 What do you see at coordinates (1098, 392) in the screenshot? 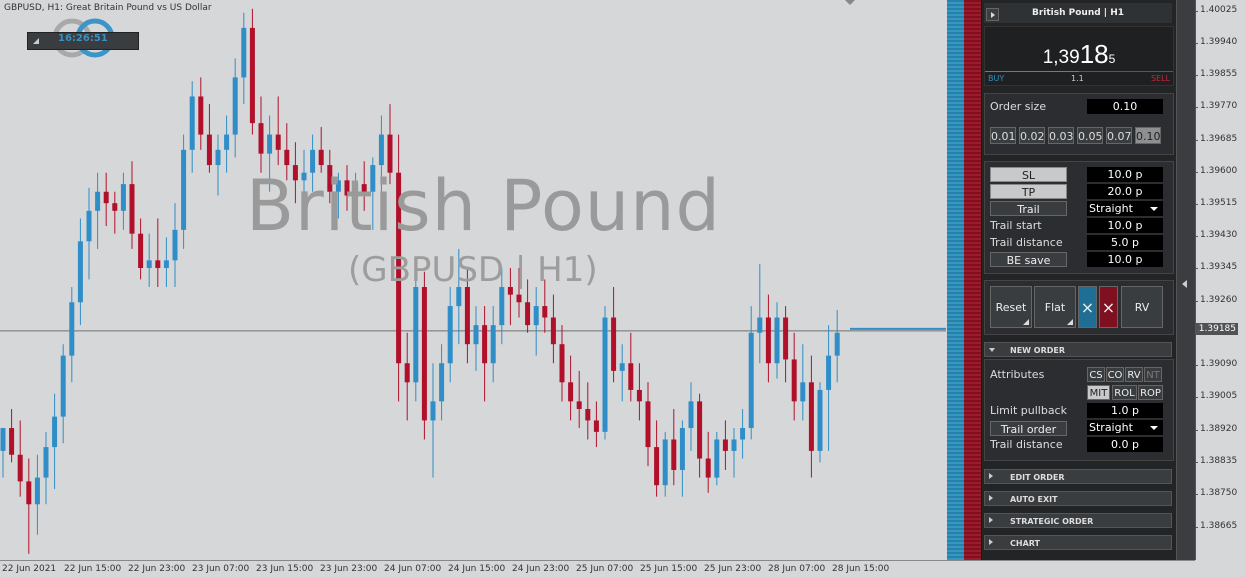
I see `attr-mit: MIT` at bounding box center [1098, 392].